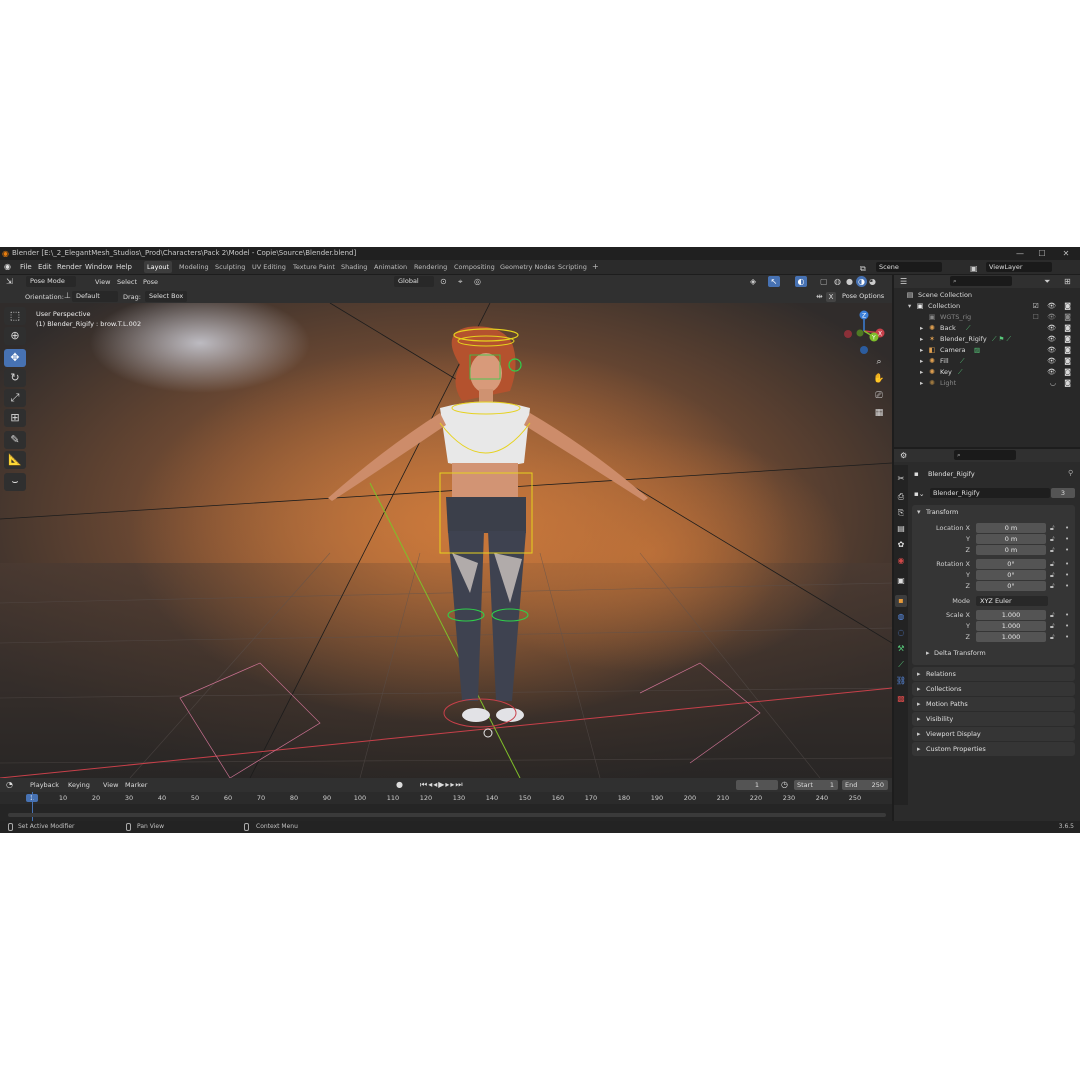  I want to click on mirror-icon: ⇹, so click(819, 296).